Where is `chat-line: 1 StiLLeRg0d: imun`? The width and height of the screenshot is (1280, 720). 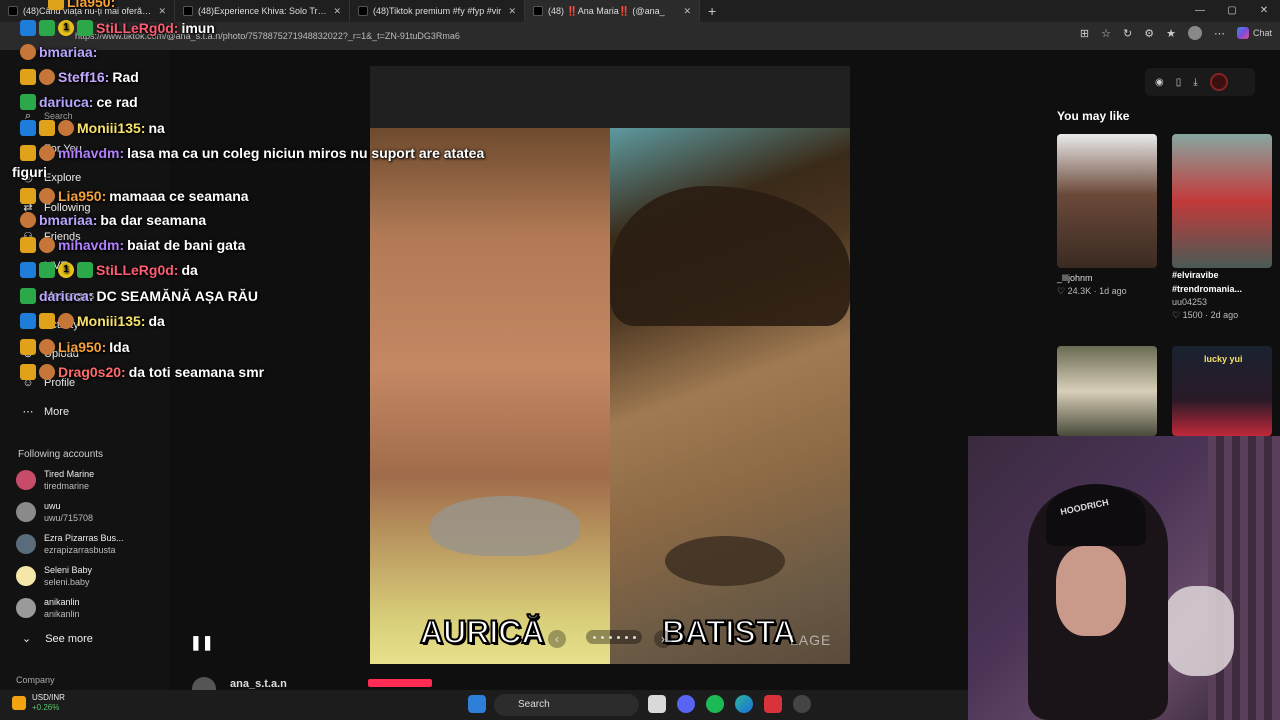 chat-line: 1 StiLLeRg0d: imun is located at coordinates (117, 28).